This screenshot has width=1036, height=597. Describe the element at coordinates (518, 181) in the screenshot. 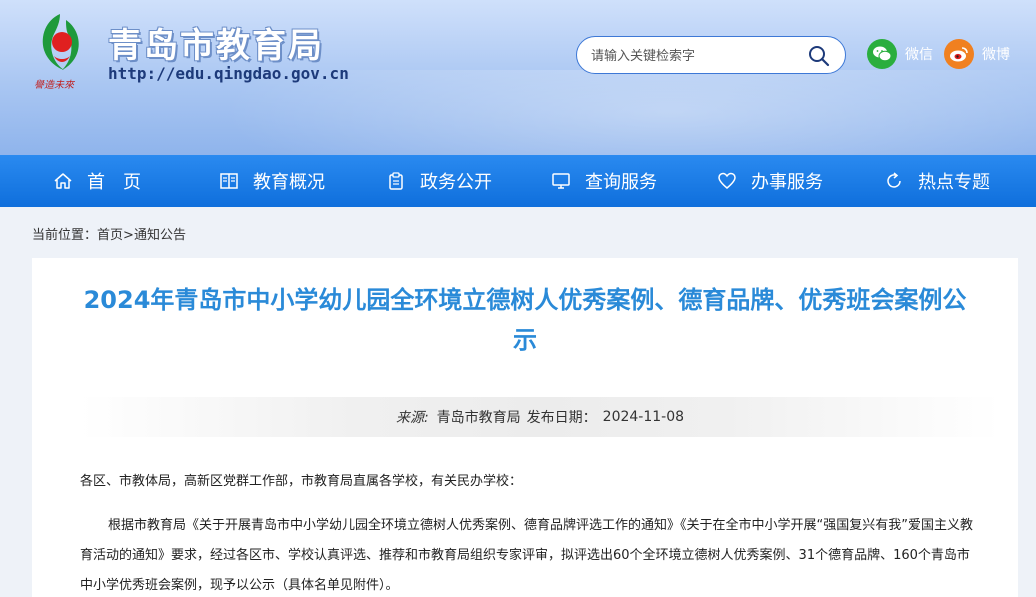

I see `main-nav: 首 页 教育概况 政务公开 查询服务 办事服务 热点专题` at that location.